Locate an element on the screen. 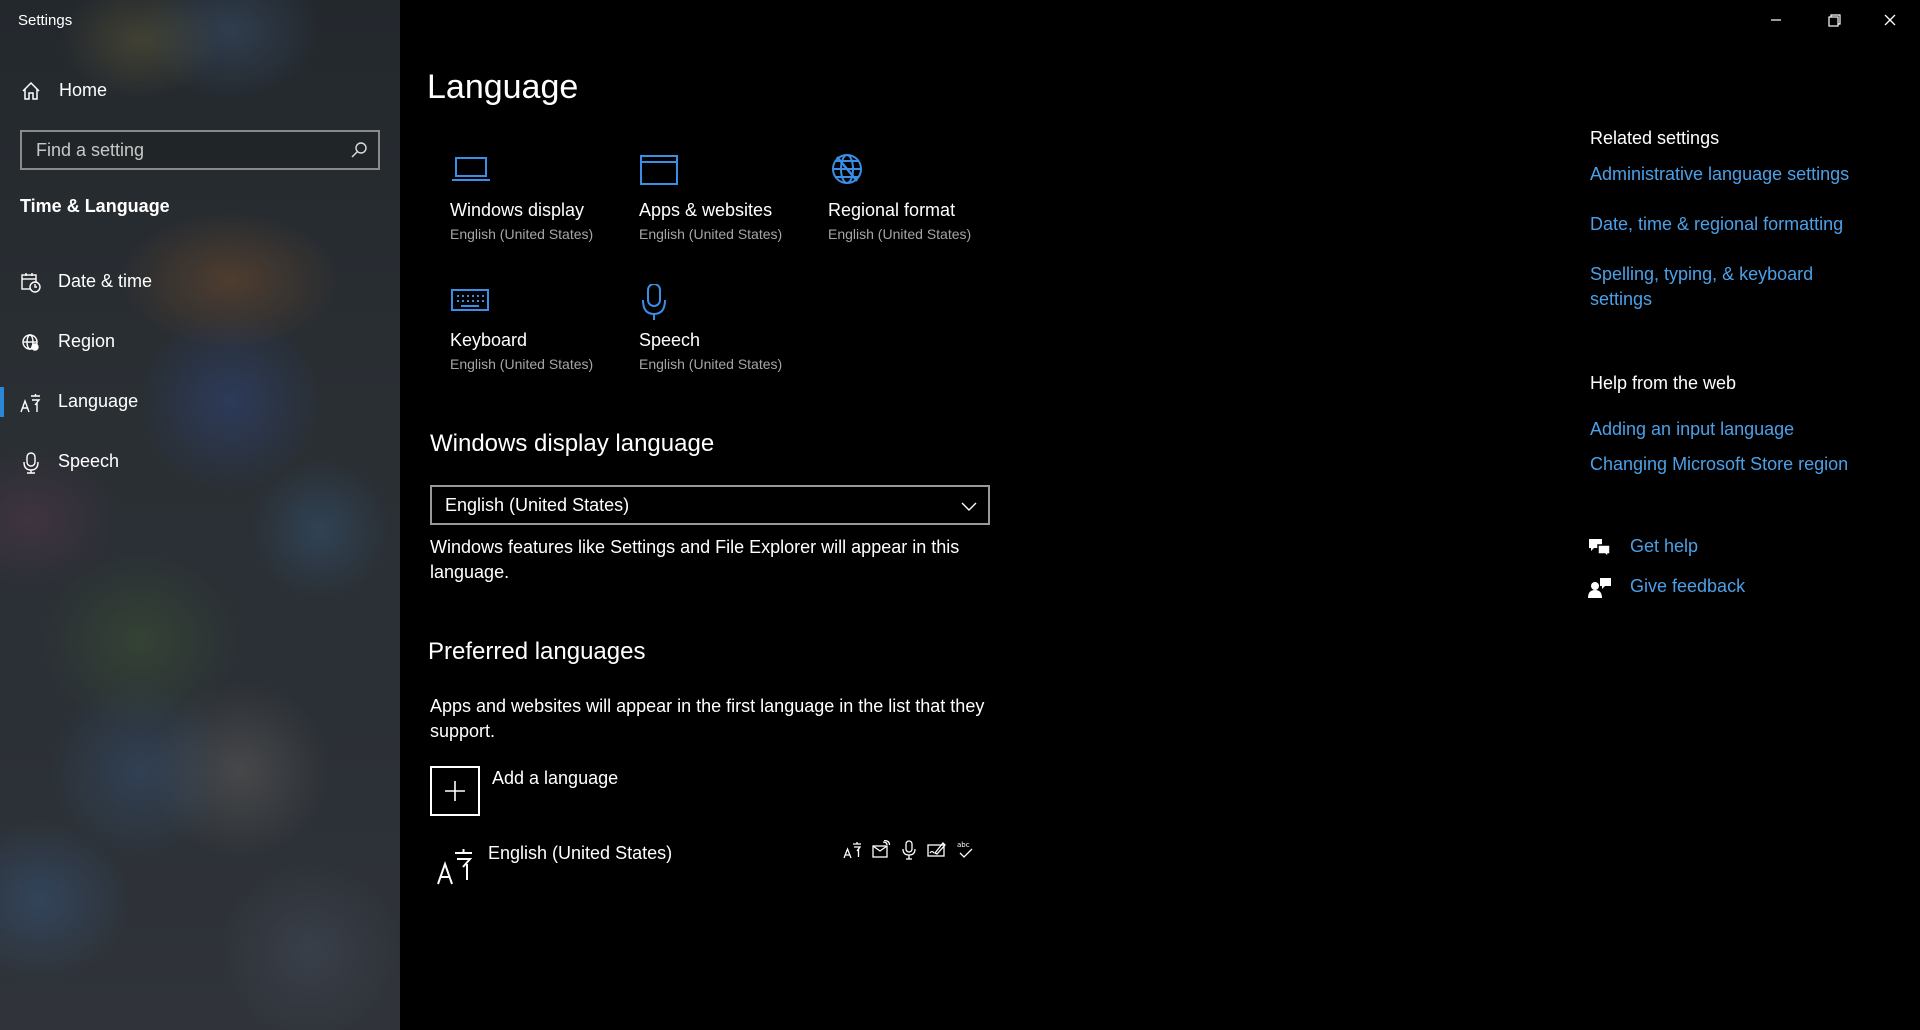 The width and height of the screenshot is (1920, 1030). speech-recognition-icon is located at coordinates (909, 852).